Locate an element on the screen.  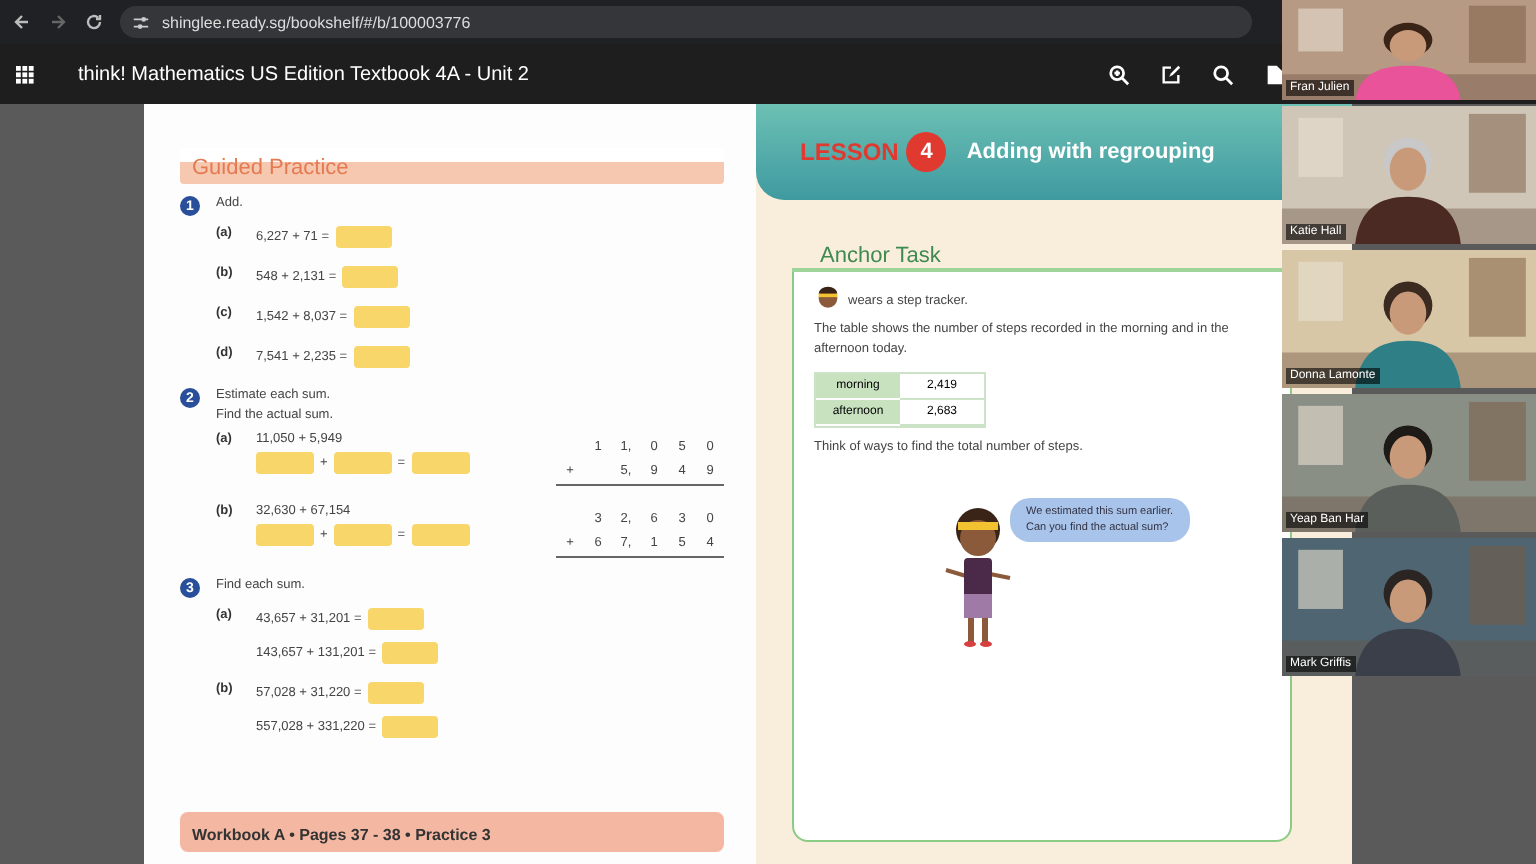
lesson-number: 4 is located at coordinates (926, 152).